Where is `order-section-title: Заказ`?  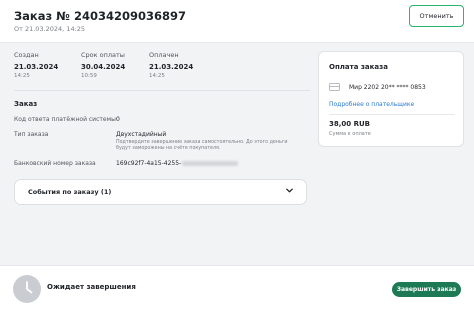
order-section-title: Заказ is located at coordinates (26, 104).